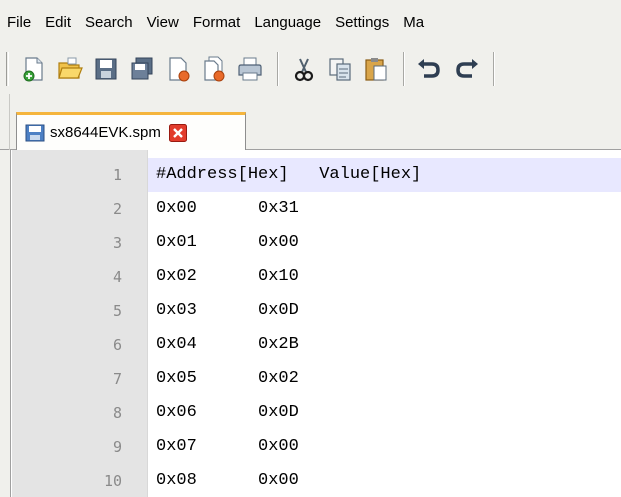  What do you see at coordinates (287, 22) in the screenshot?
I see `menu-language: Language` at bounding box center [287, 22].